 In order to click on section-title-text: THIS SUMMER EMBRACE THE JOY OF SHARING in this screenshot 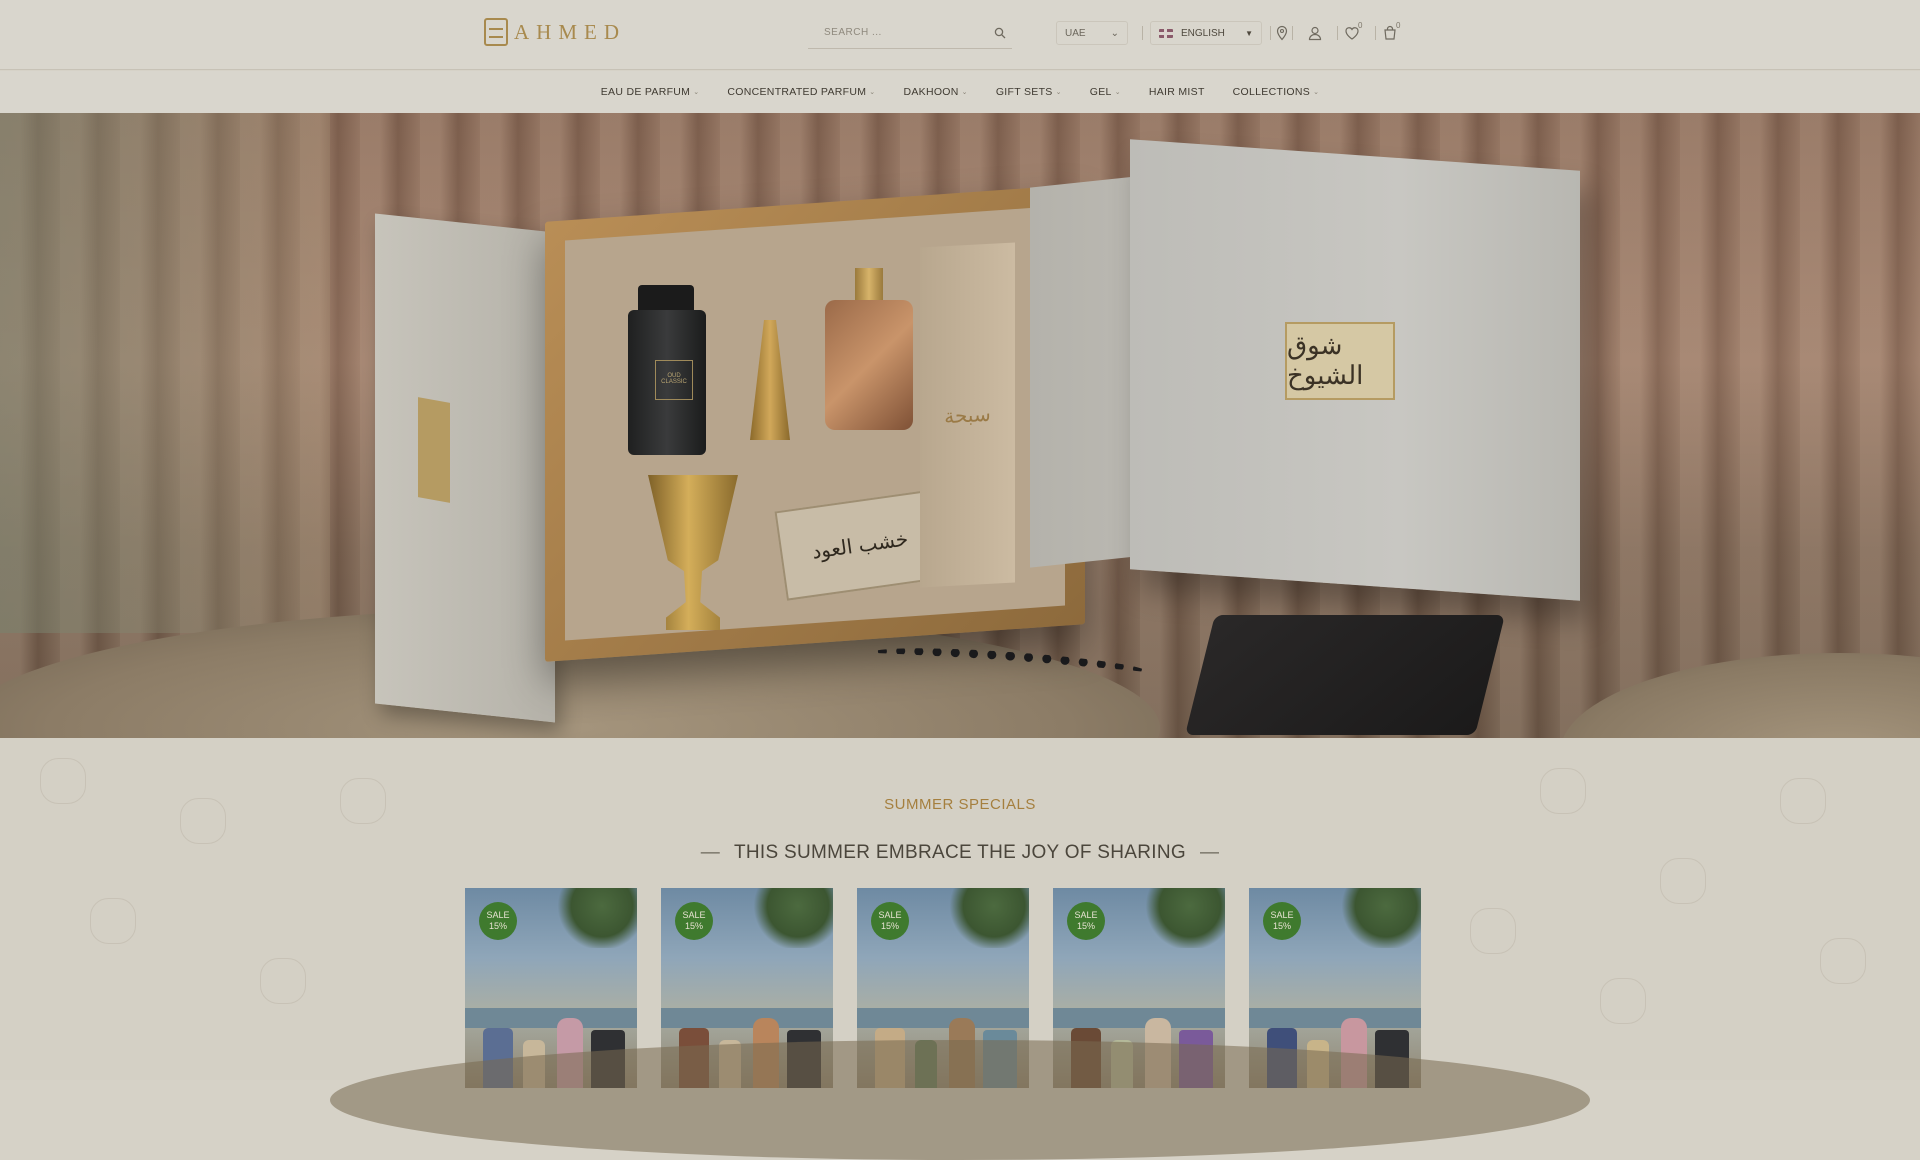, I will do `click(960, 852)`.